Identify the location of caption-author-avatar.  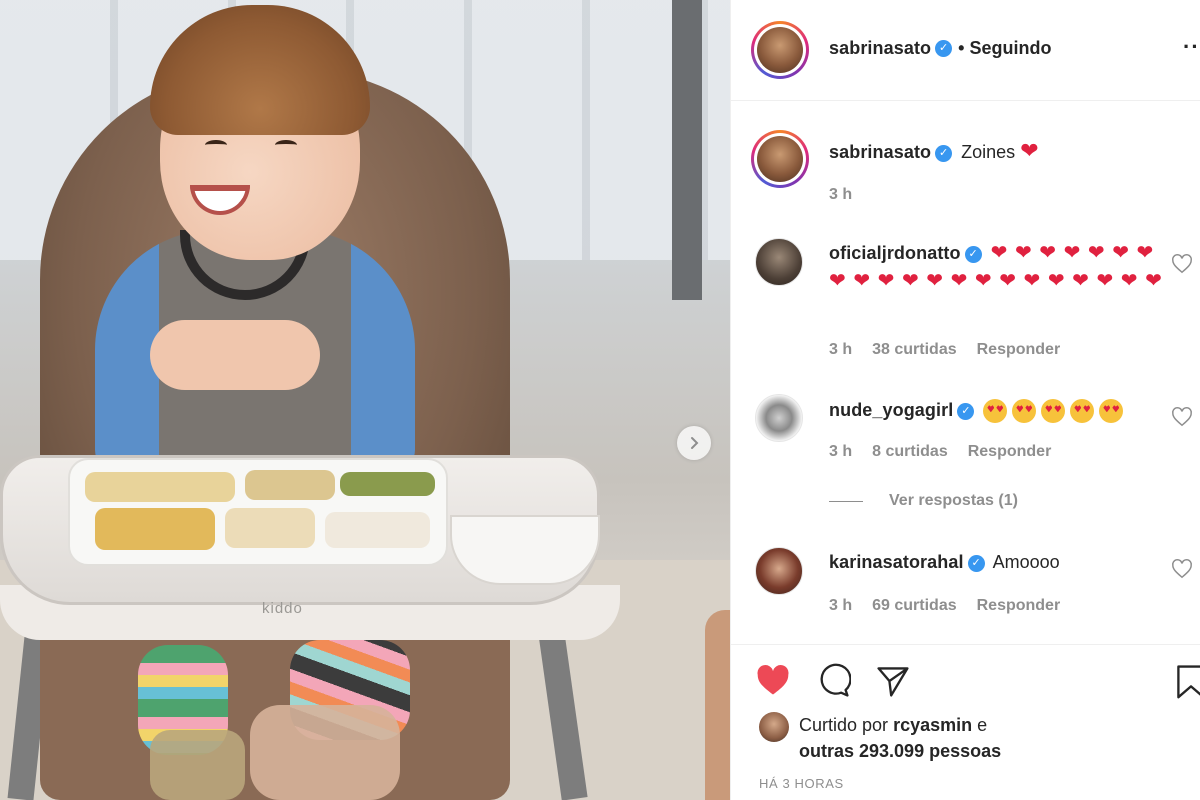
(780, 159).